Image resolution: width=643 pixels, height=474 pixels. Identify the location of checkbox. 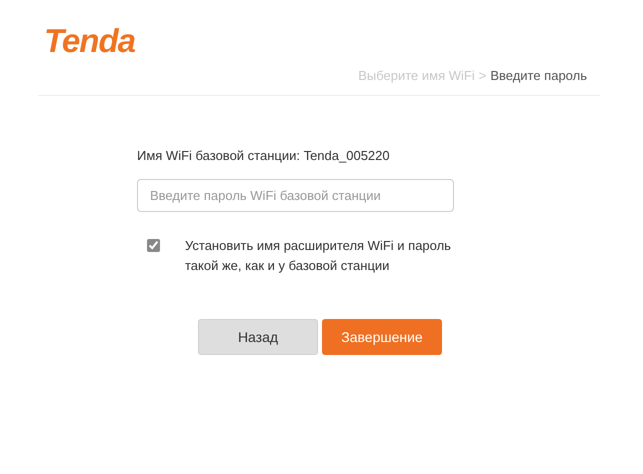
(153, 245).